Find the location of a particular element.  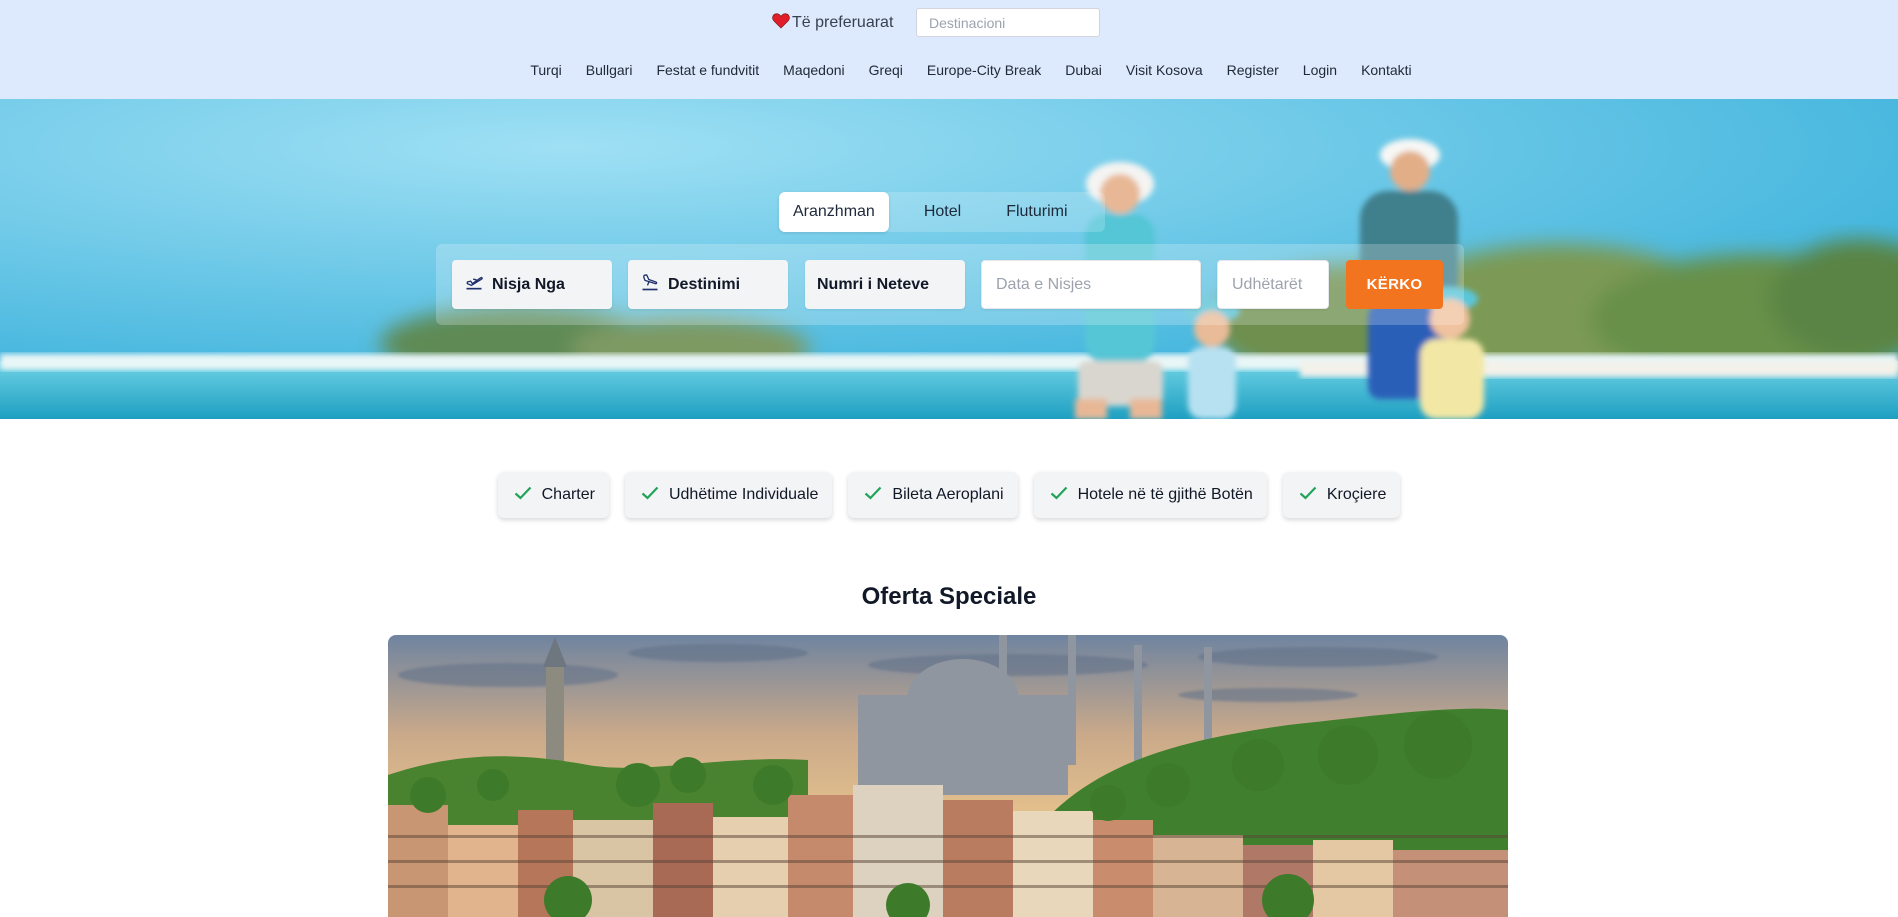

nav-festat-e-fundvitit: Festat e fundvitit is located at coordinates (707, 70).